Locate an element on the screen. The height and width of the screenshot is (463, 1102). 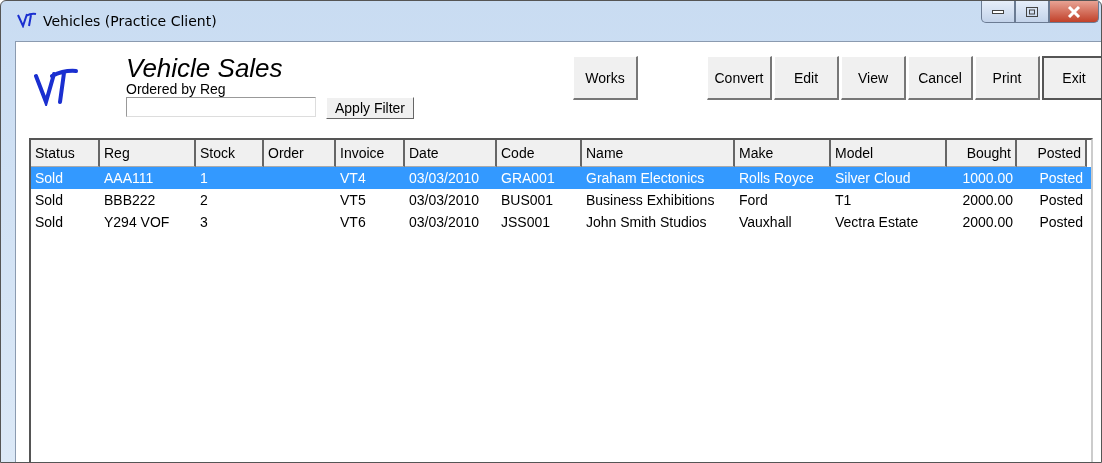
table-cell-text: VT6 is located at coordinates (353, 222).